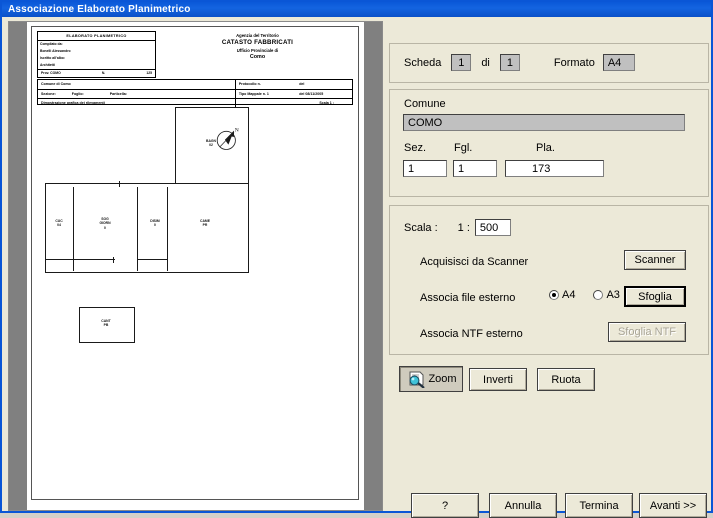  Describe the element at coordinates (463, 227) in the screenshot. I see `scala-prefix: 1 :` at that location.